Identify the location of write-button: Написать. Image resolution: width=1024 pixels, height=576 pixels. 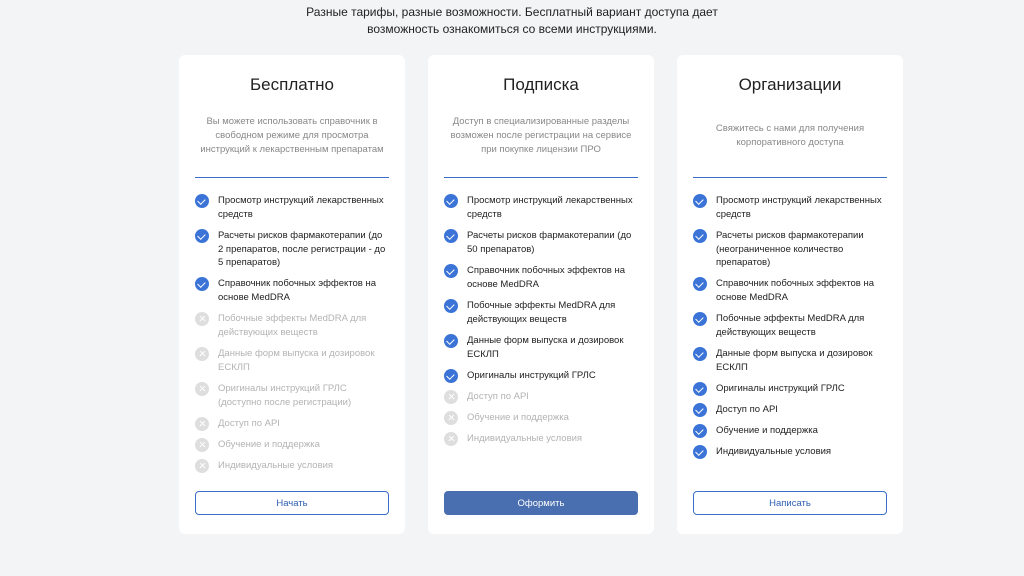
(790, 503).